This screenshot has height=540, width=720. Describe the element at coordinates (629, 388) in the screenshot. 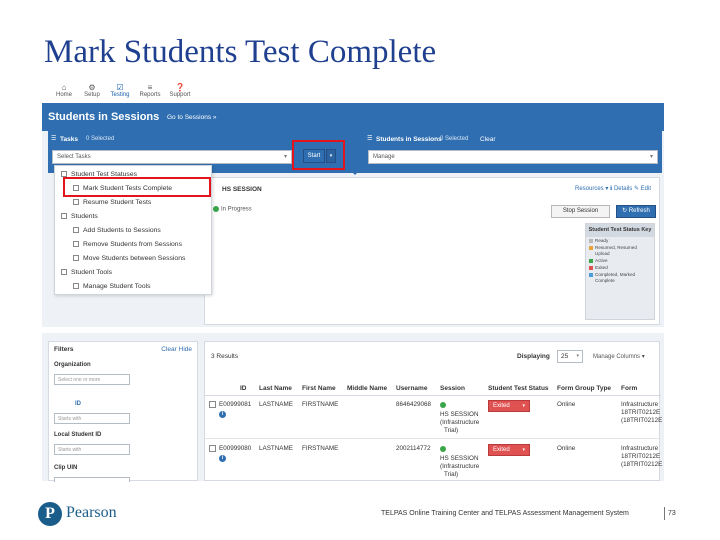

I see `col-form: Form` at that location.